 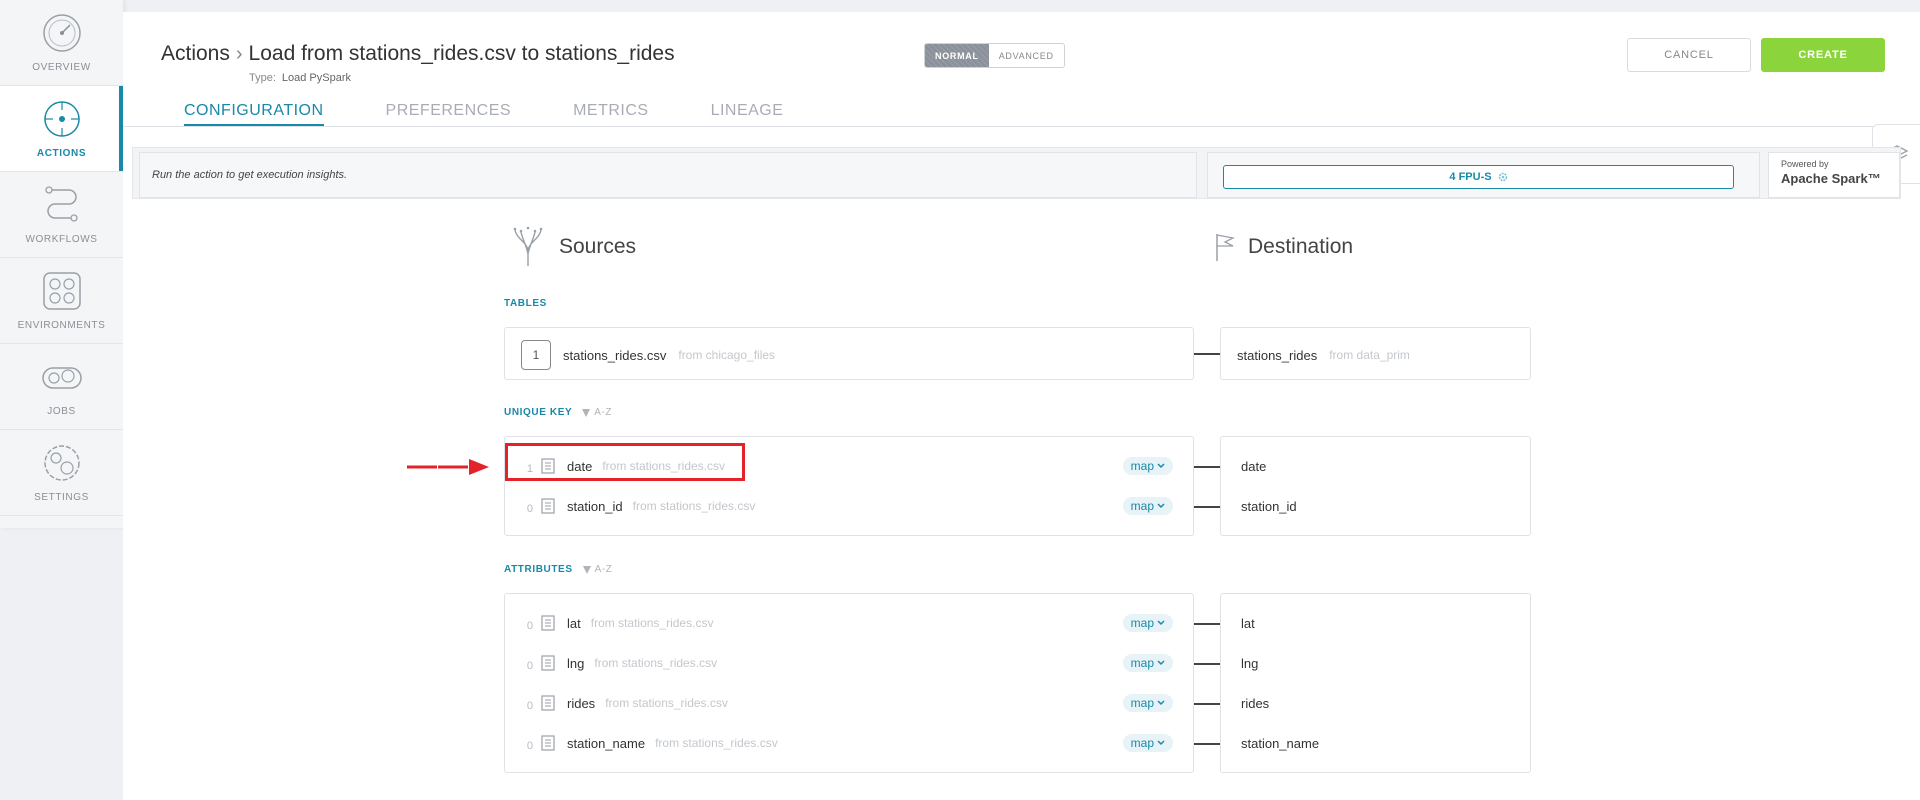 I want to click on actions-target-icon, so click(x=61, y=119).